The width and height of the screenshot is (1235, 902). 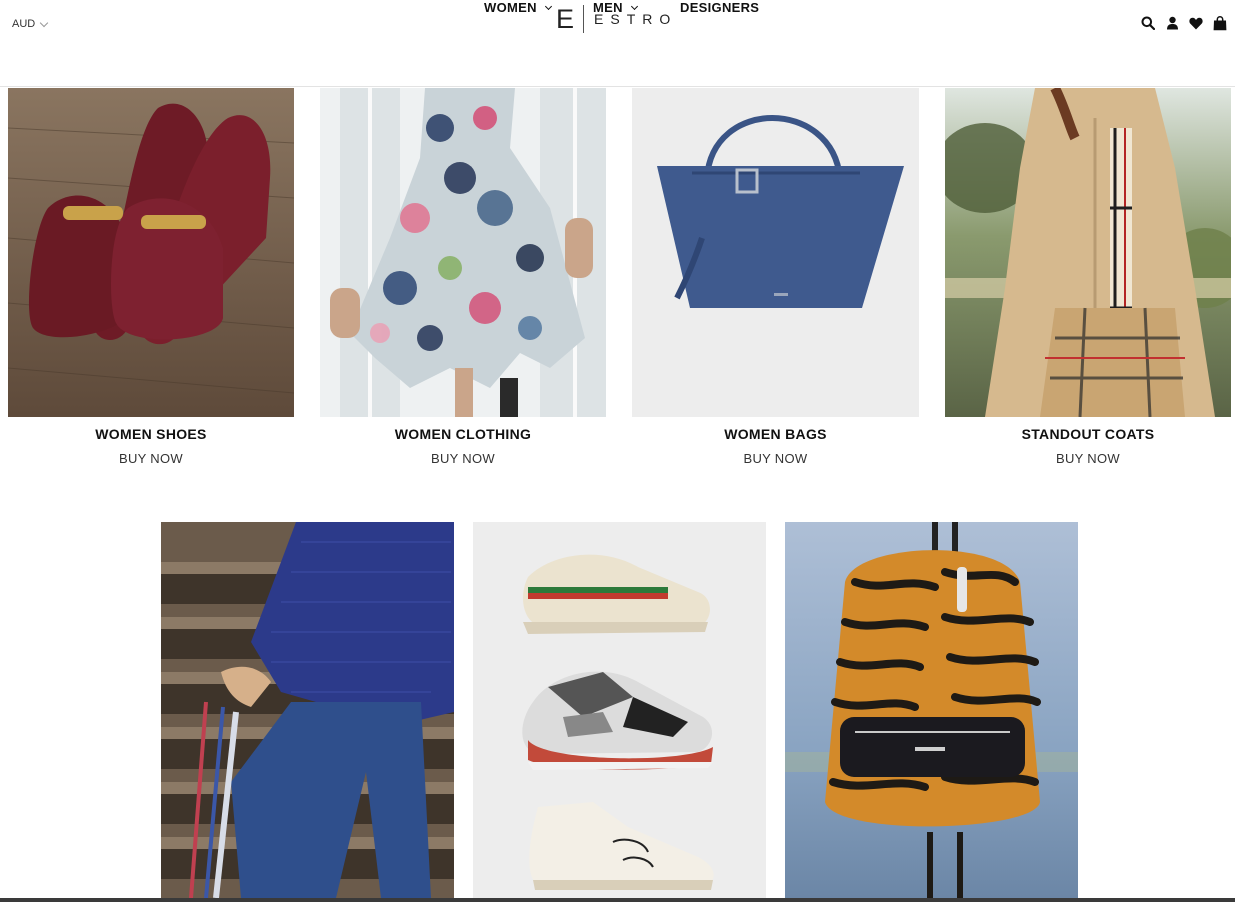 I want to click on nav-women: WOMEN, so click(x=518, y=7).